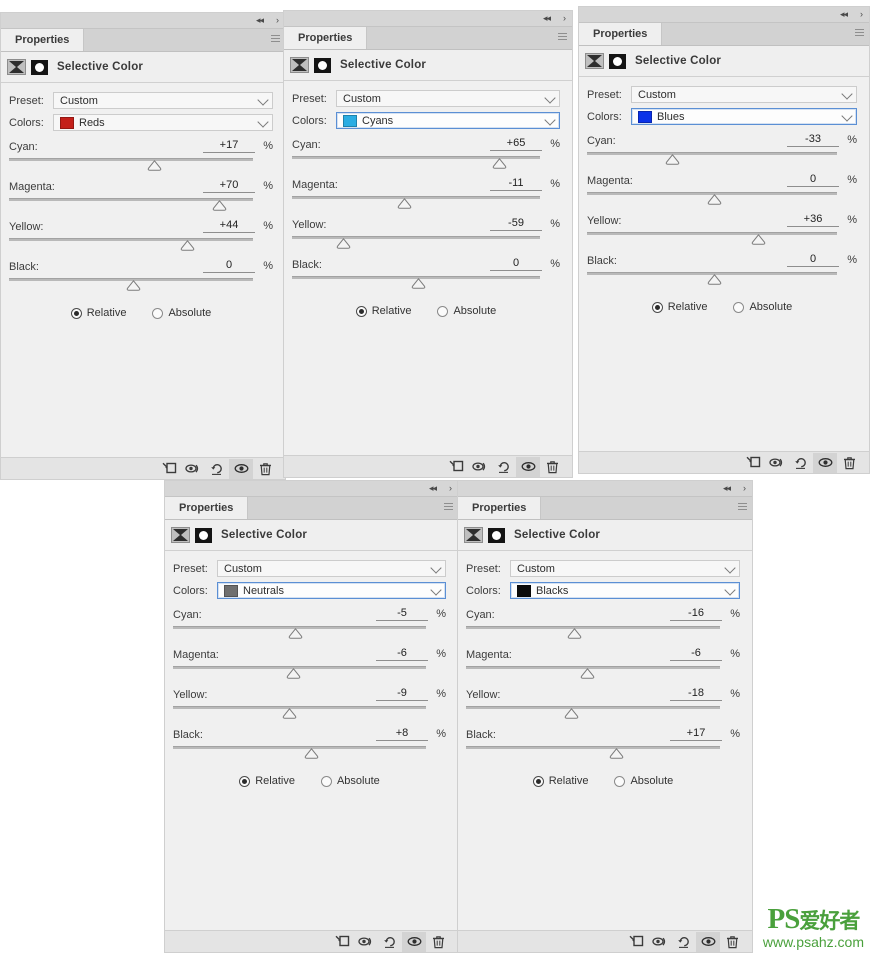  I want to click on colors-dropdown: Reds, so click(163, 122).